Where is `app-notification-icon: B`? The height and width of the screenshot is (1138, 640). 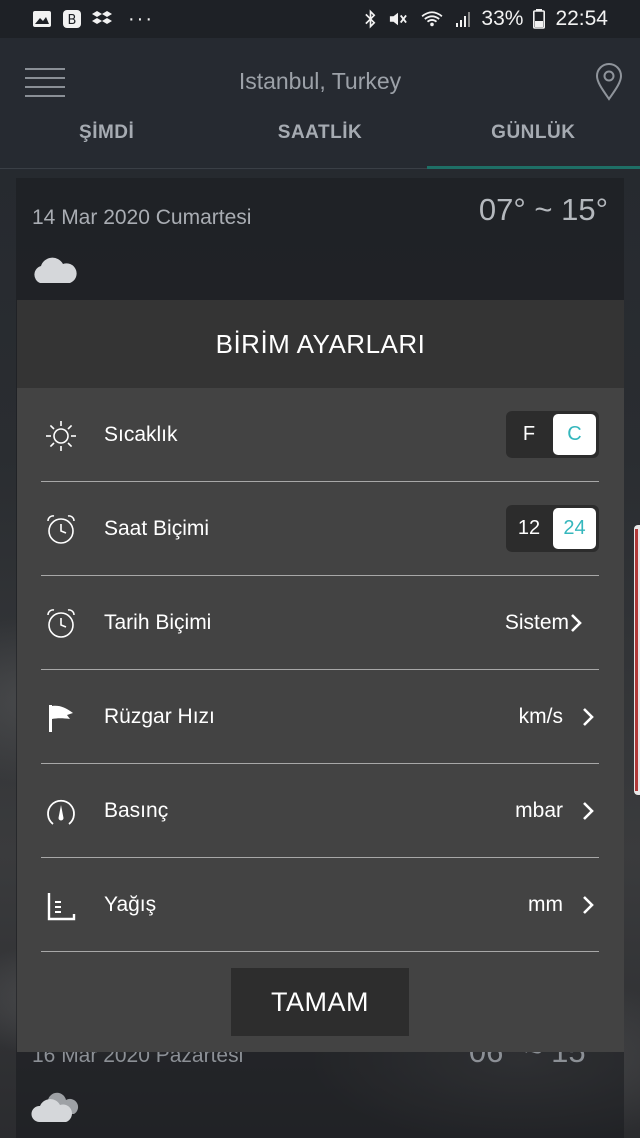
app-notification-icon: B is located at coordinates (72, 19).